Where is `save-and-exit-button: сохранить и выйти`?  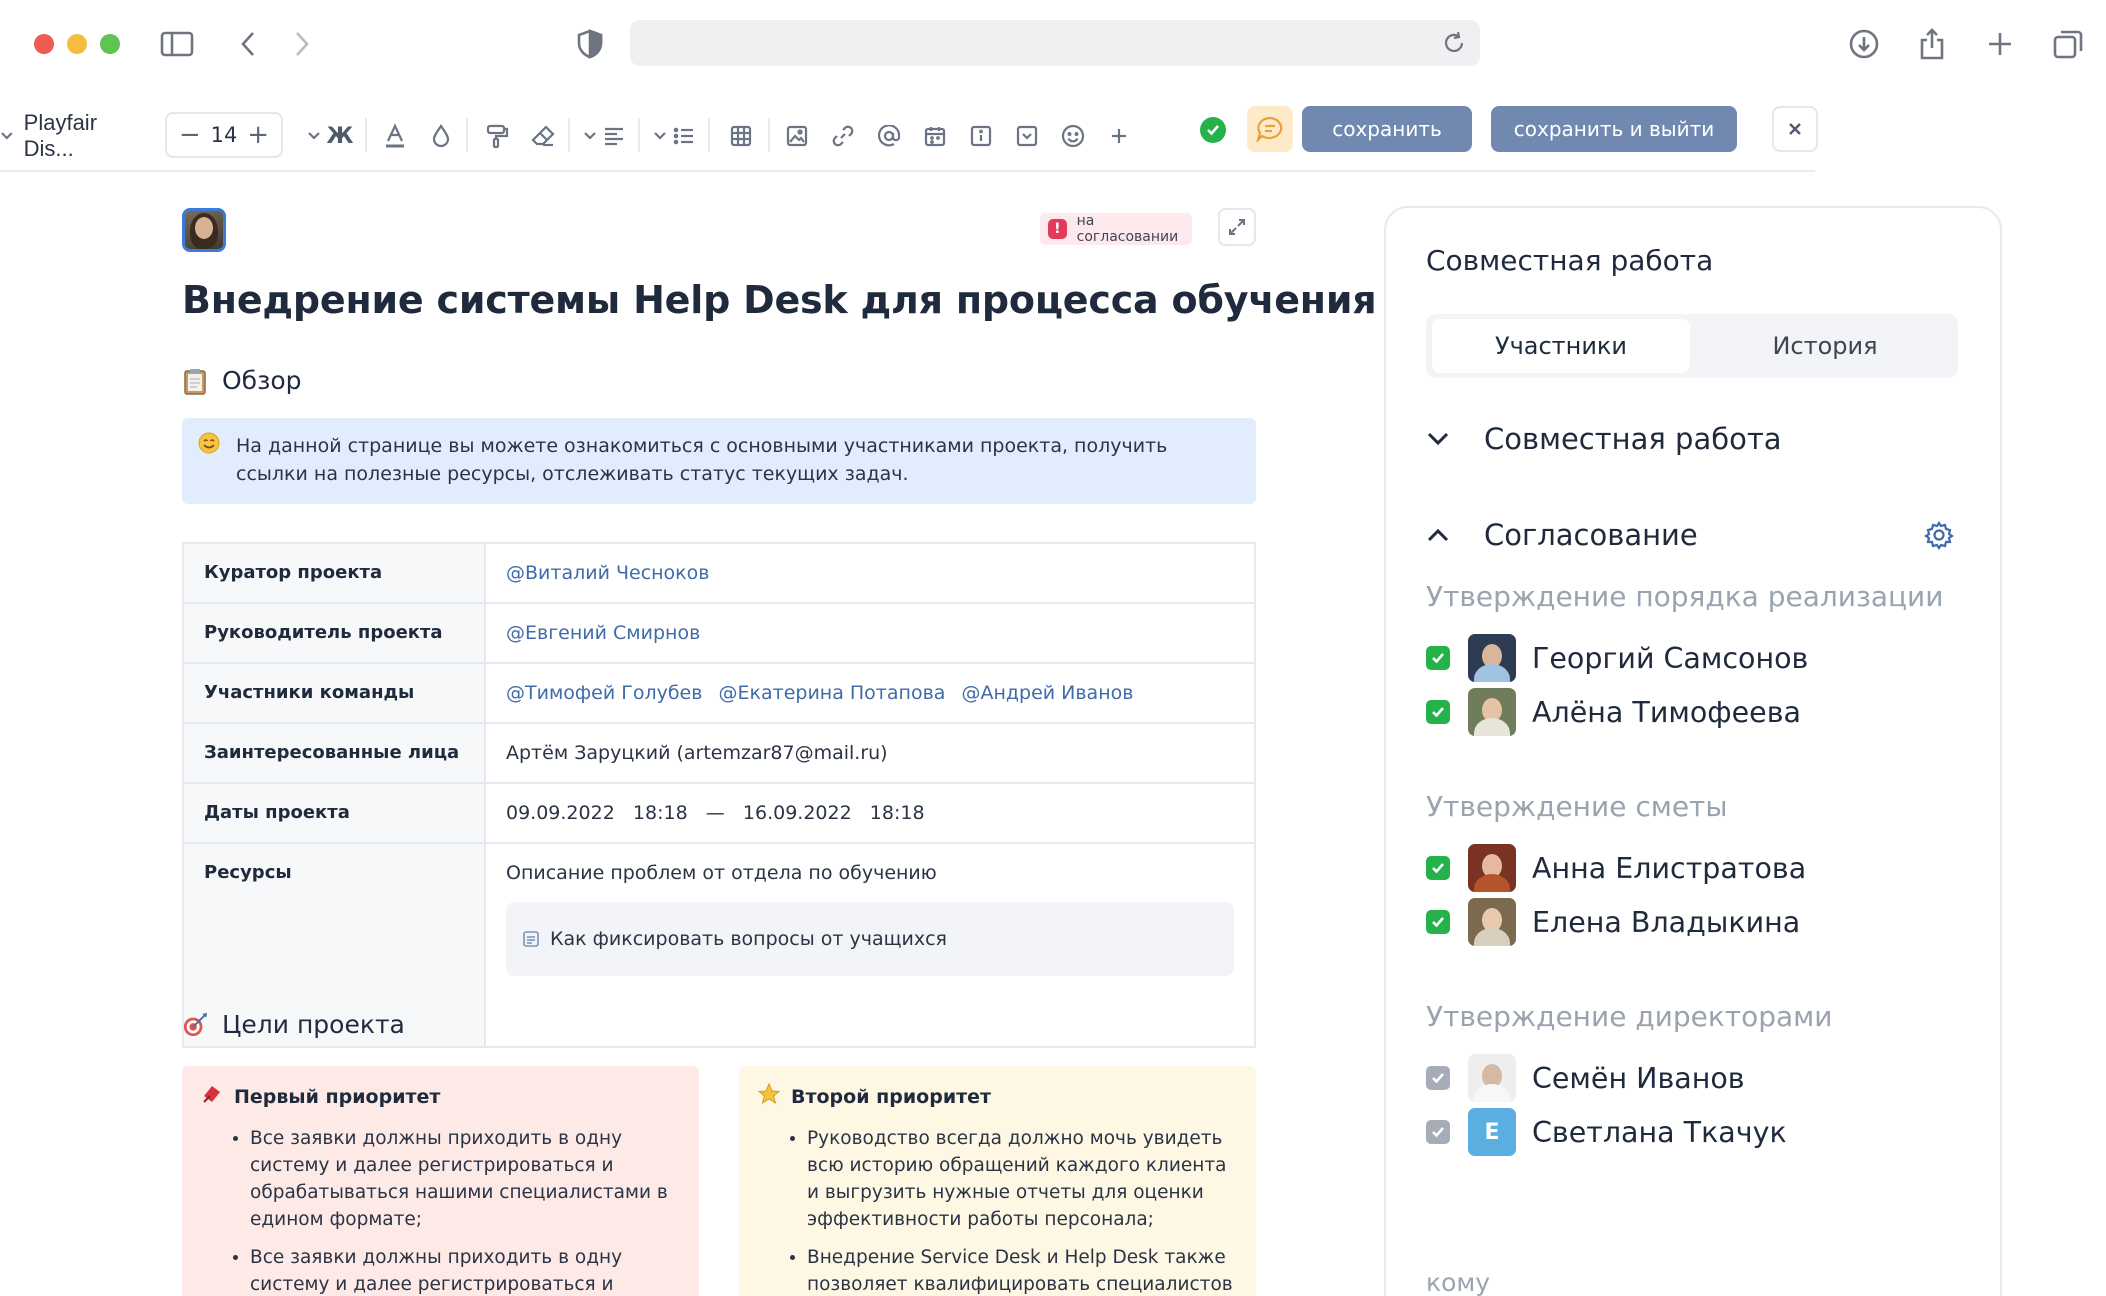
save-and-exit-button: сохранить и выйти is located at coordinates (1614, 129).